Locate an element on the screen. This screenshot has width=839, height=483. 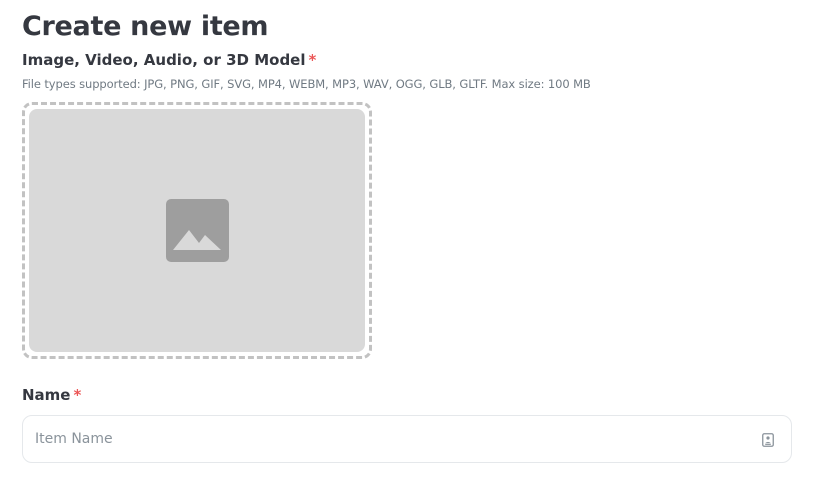
image-placeholder-icon is located at coordinates (197, 230).